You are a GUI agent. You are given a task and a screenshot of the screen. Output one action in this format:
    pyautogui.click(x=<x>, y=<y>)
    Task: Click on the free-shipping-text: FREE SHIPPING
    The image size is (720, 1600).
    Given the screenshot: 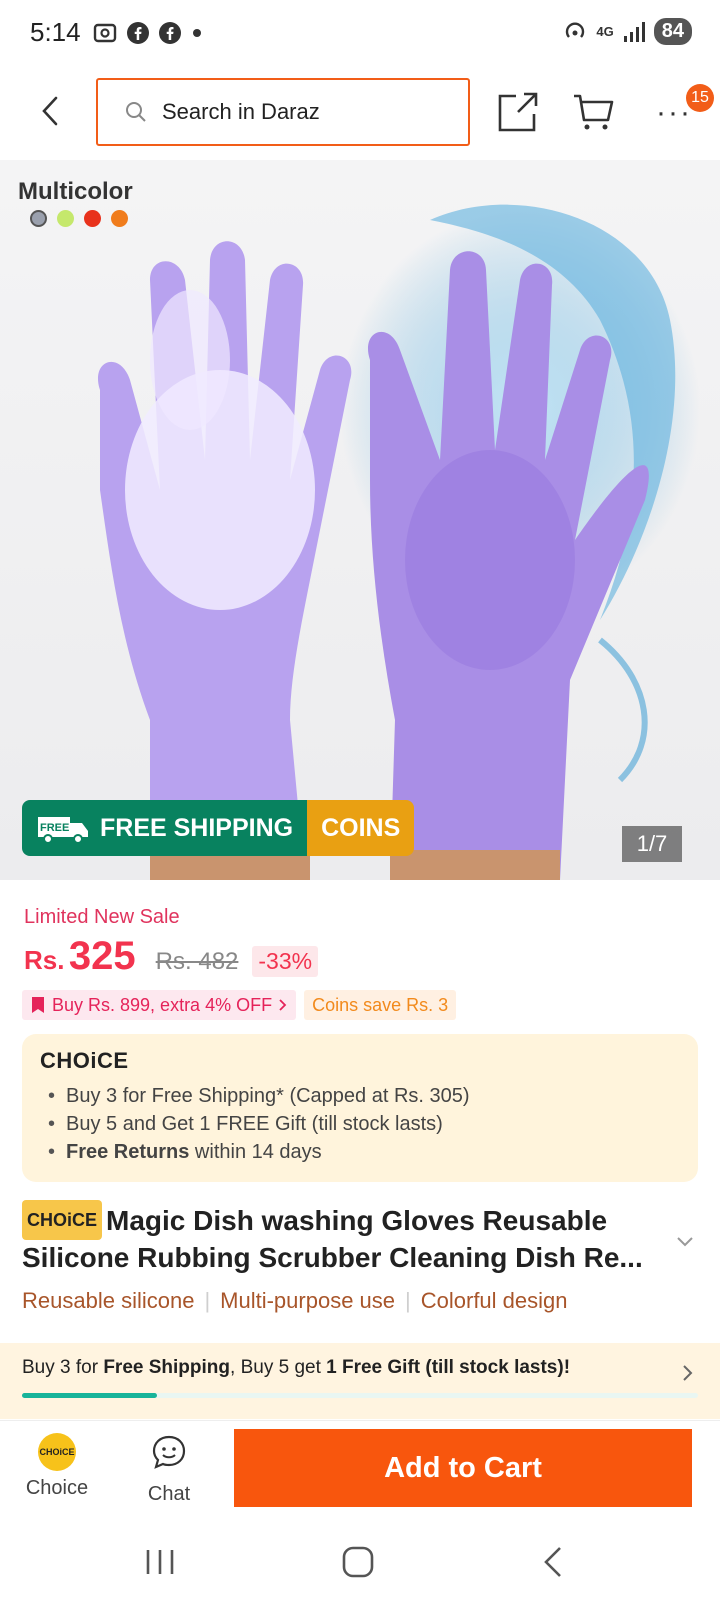 What is the action you would take?
    pyautogui.click(x=197, y=827)
    